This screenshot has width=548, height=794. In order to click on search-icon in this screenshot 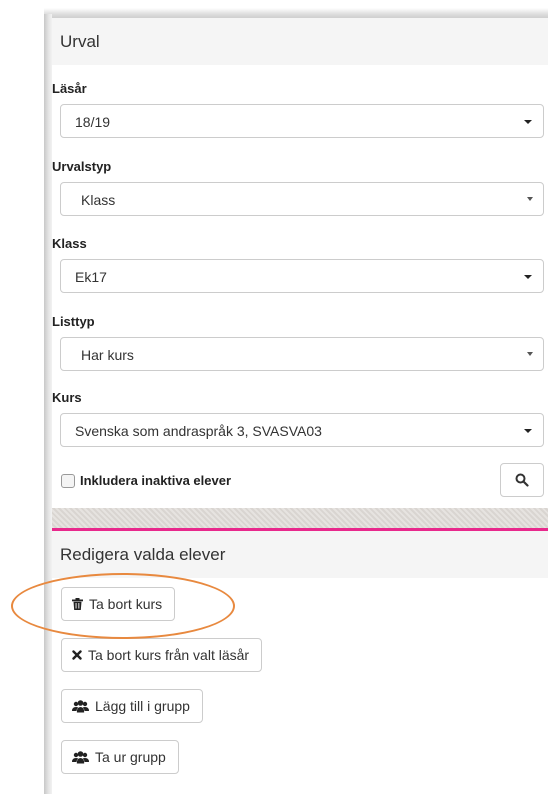, I will do `click(522, 480)`.